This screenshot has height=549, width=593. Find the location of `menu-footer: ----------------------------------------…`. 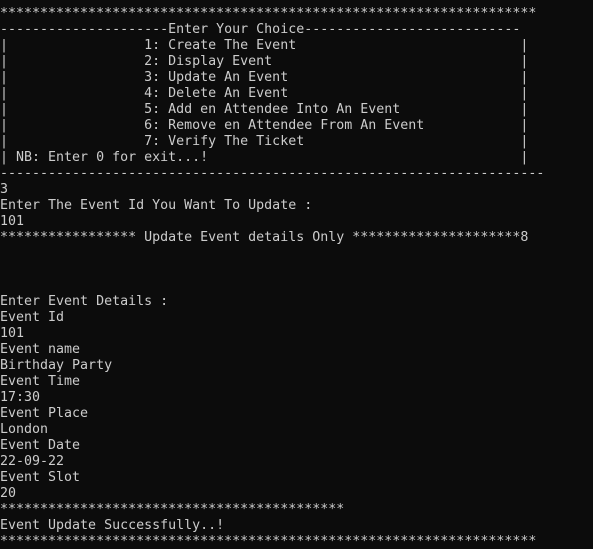

menu-footer: ----------------------------------------… is located at coordinates (272, 173).